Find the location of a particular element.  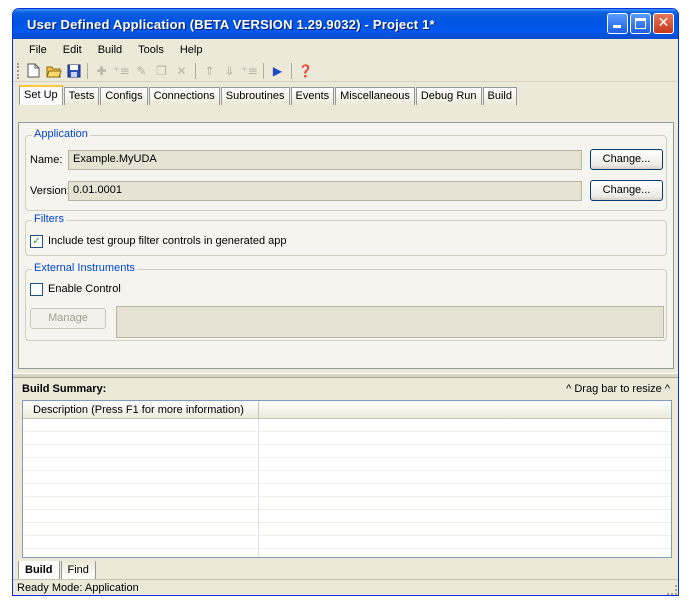

run-icon: ▶ is located at coordinates (277, 70).